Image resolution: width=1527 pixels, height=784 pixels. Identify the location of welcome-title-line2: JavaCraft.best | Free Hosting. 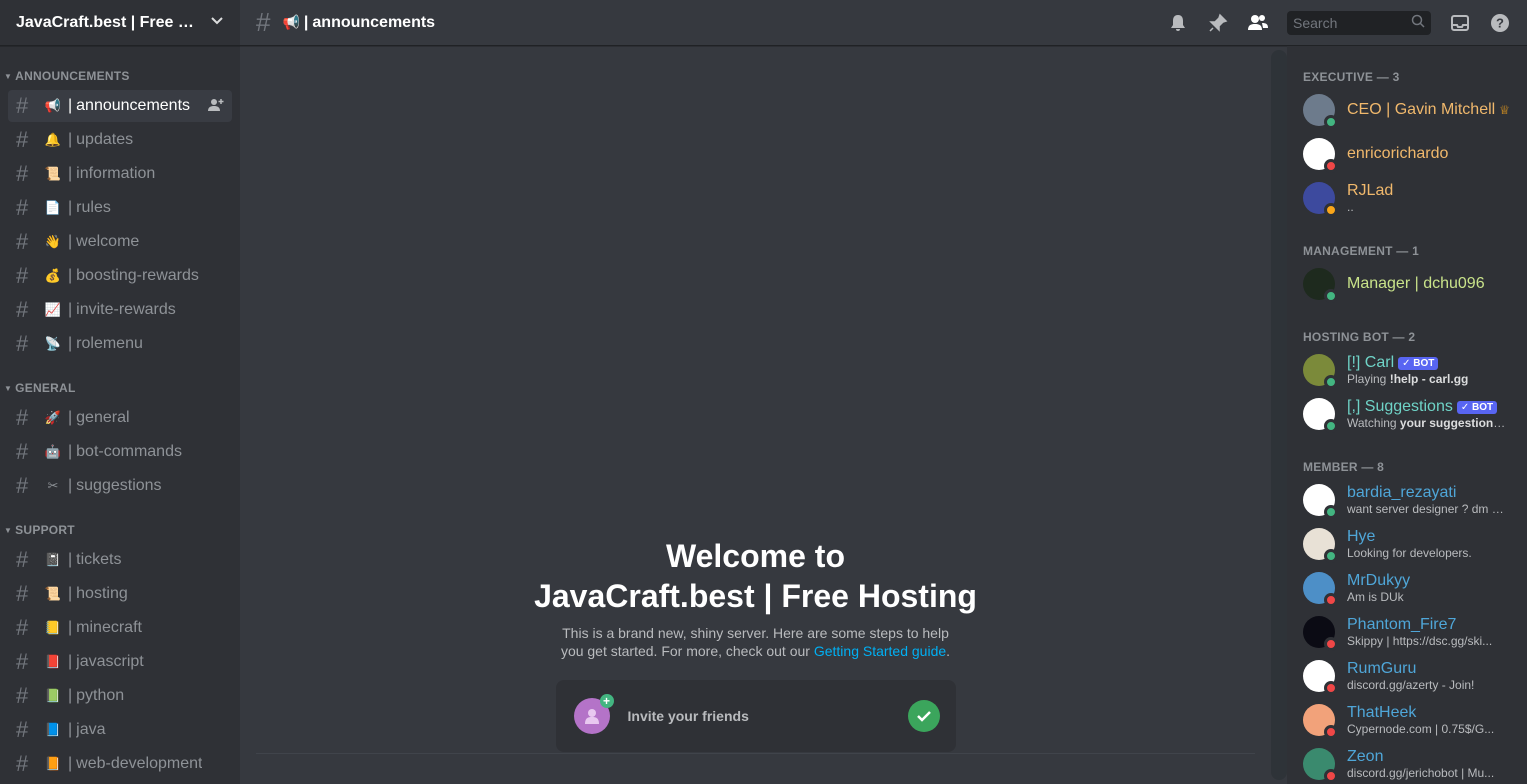
(755, 596).